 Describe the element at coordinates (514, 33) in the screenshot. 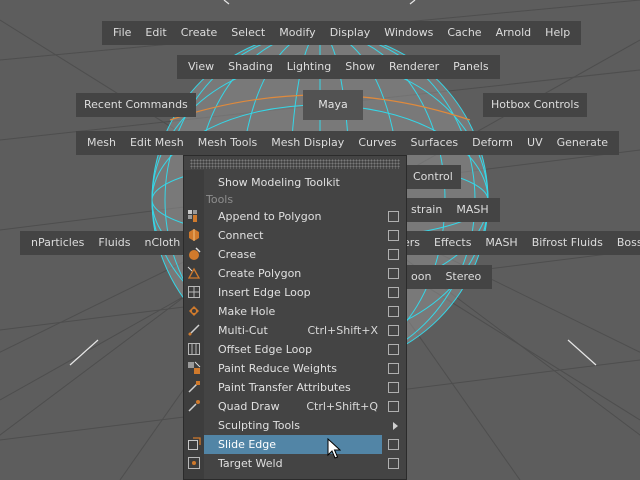

I see `menu-arnold: Arnold` at that location.